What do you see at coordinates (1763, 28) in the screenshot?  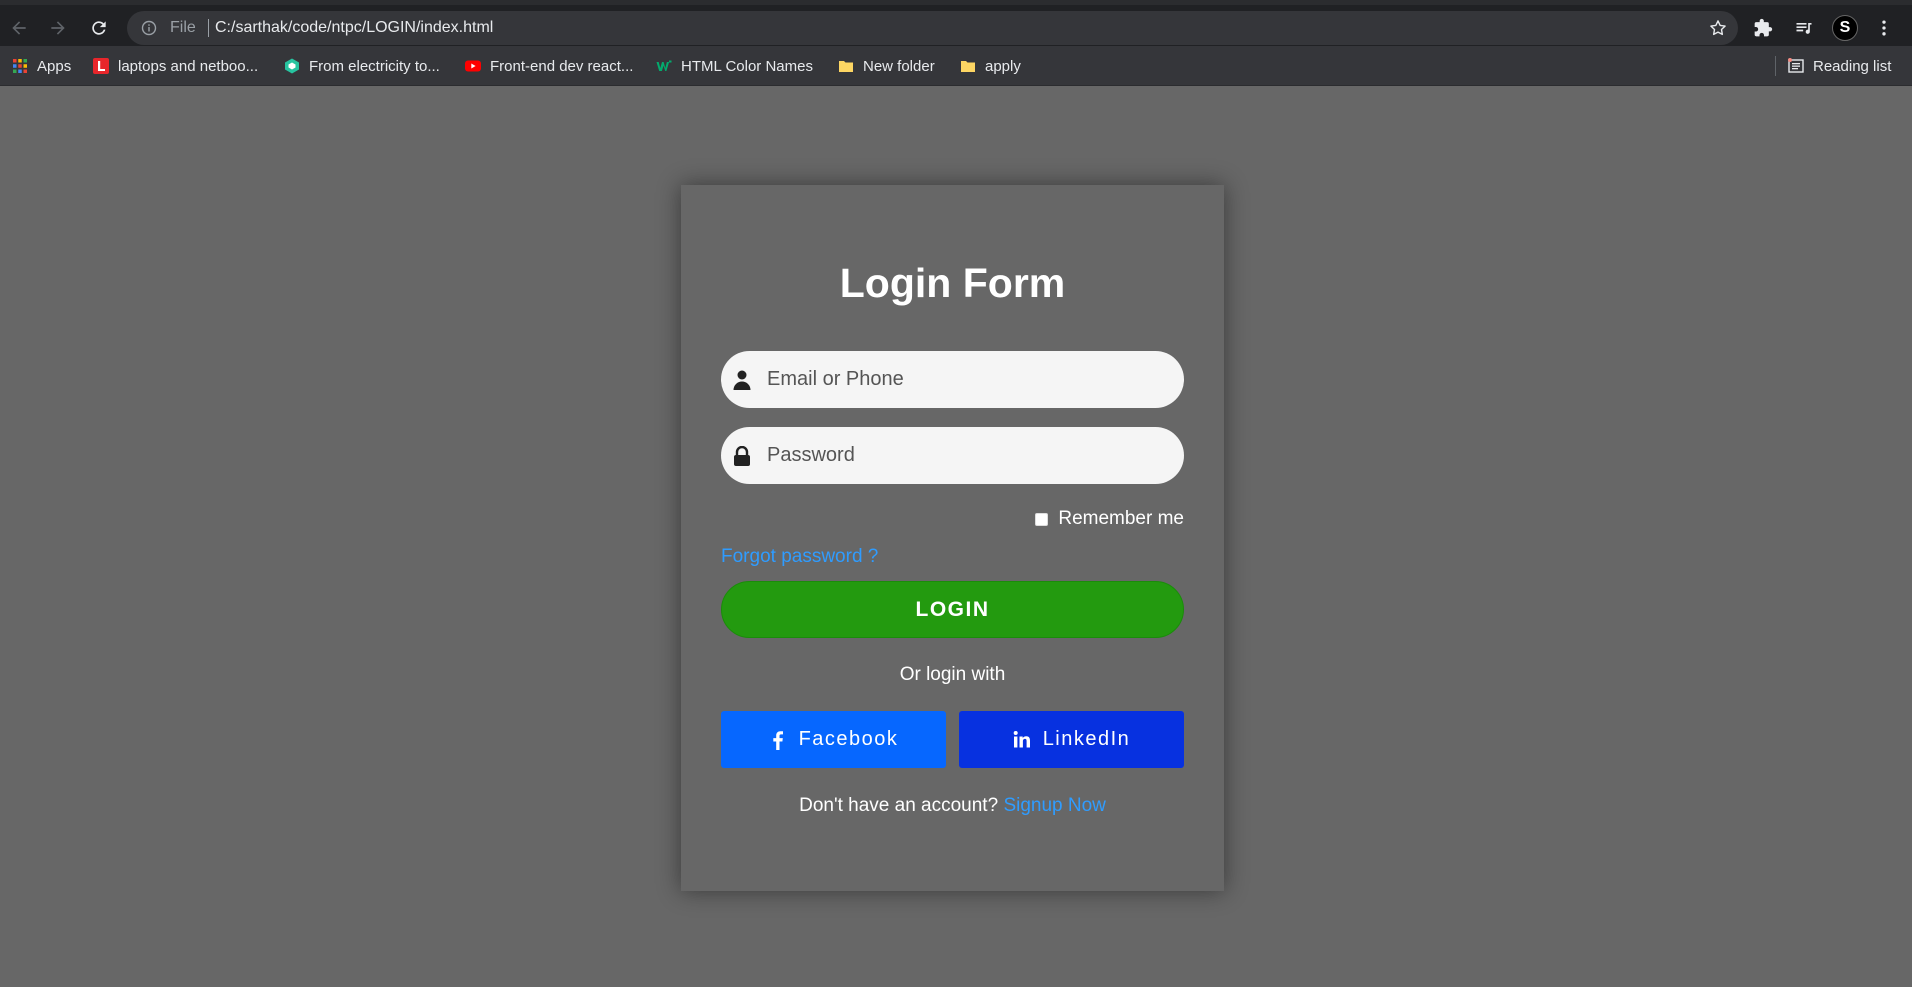 I see `extensions-icon` at bounding box center [1763, 28].